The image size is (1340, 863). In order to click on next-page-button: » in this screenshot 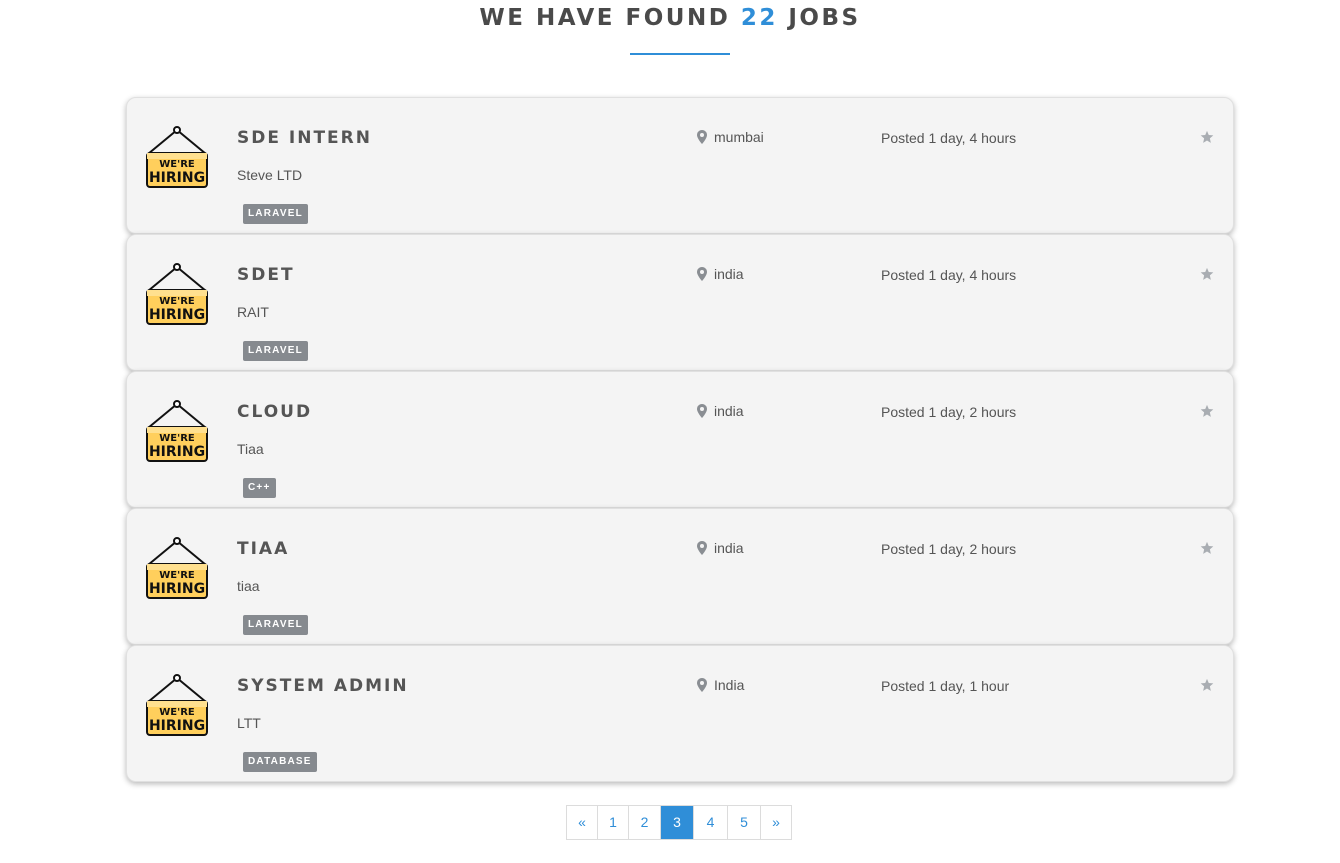, I will do `click(776, 822)`.